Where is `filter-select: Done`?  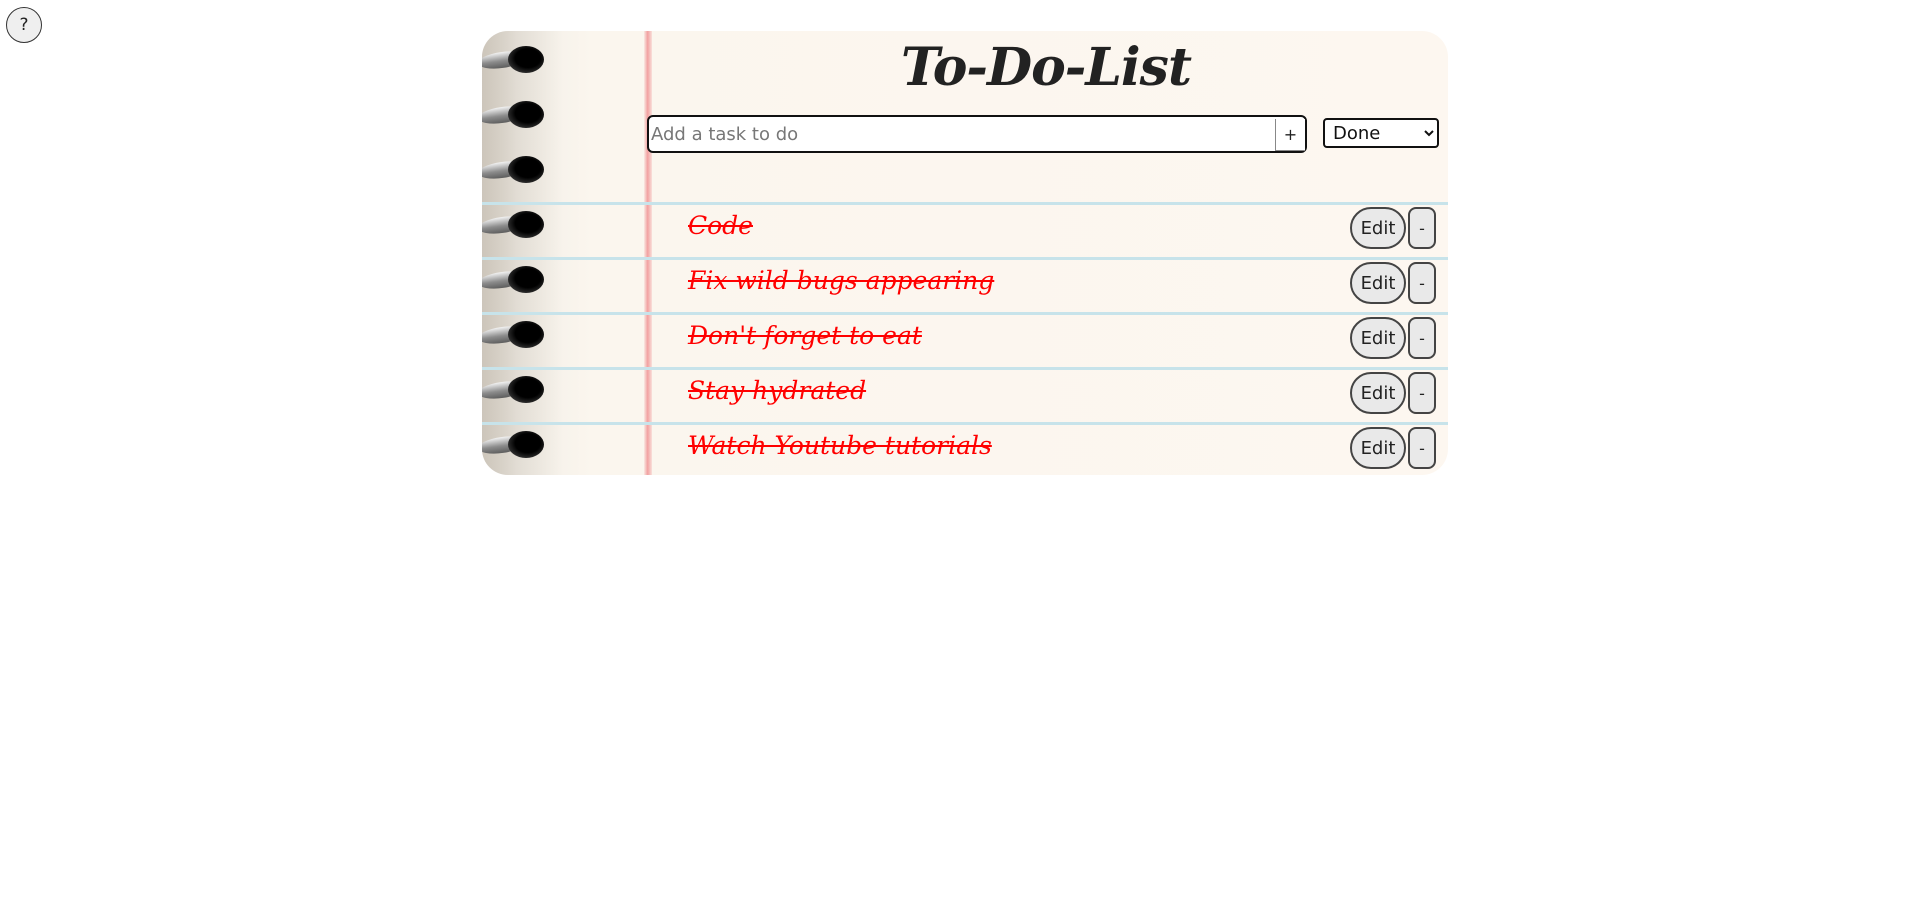
filter-select: Done is located at coordinates (1381, 133).